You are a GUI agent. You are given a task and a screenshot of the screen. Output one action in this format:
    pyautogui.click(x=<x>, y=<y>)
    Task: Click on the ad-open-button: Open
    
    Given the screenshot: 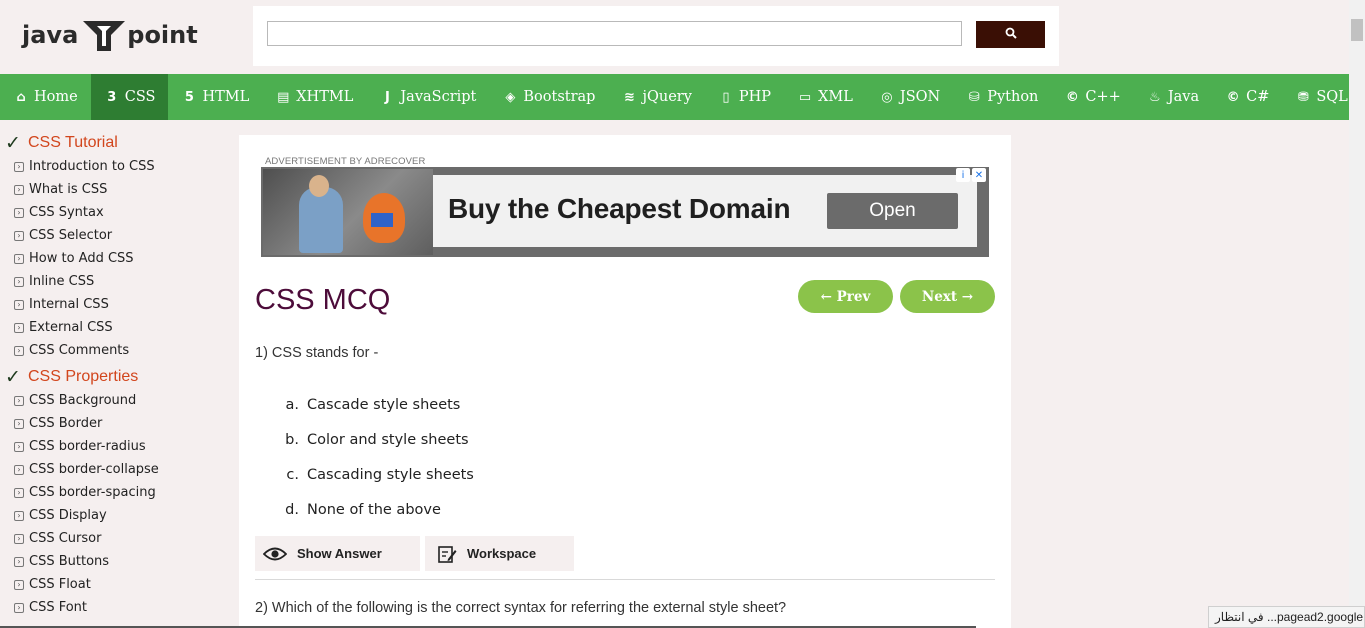 What is the action you would take?
    pyautogui.click(x=892, y=211)
    